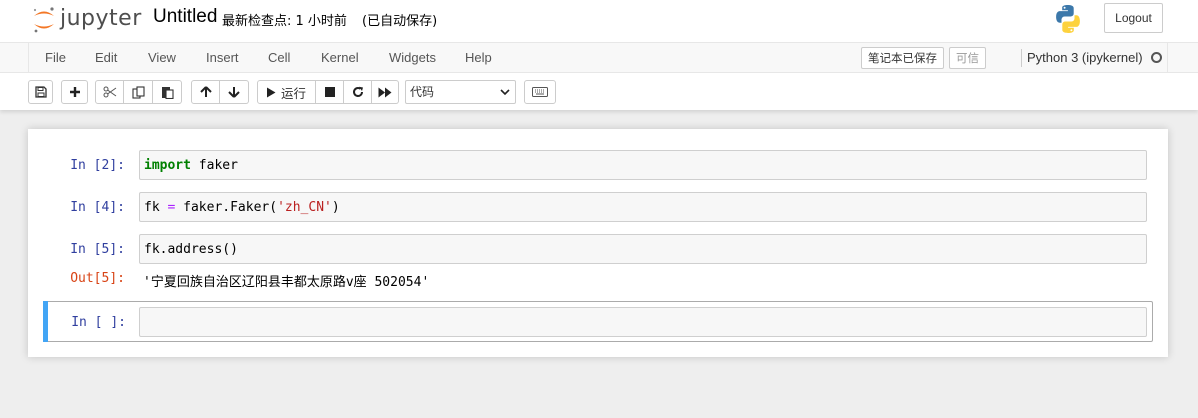 The height and width of the screenshot is (418, 1198). I want to click on kernel-name: Python 3 (ipykernel), so click(1085, 57).